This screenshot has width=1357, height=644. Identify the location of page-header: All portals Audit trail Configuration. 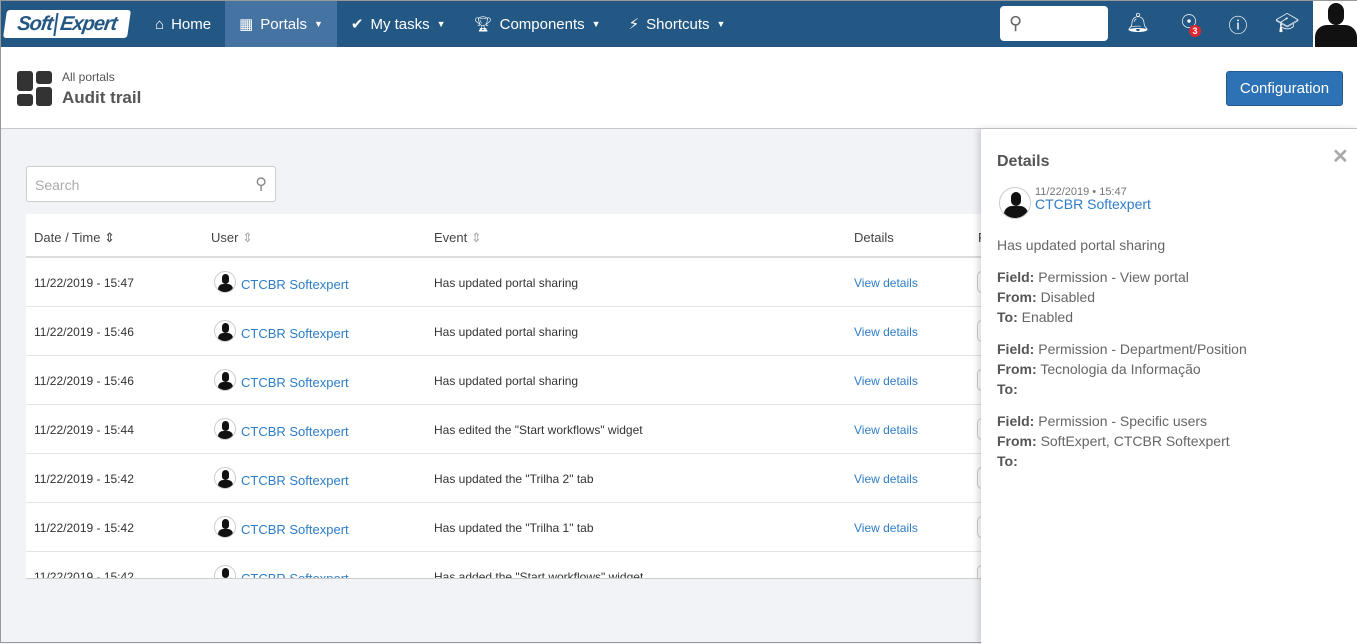
(679, 88).